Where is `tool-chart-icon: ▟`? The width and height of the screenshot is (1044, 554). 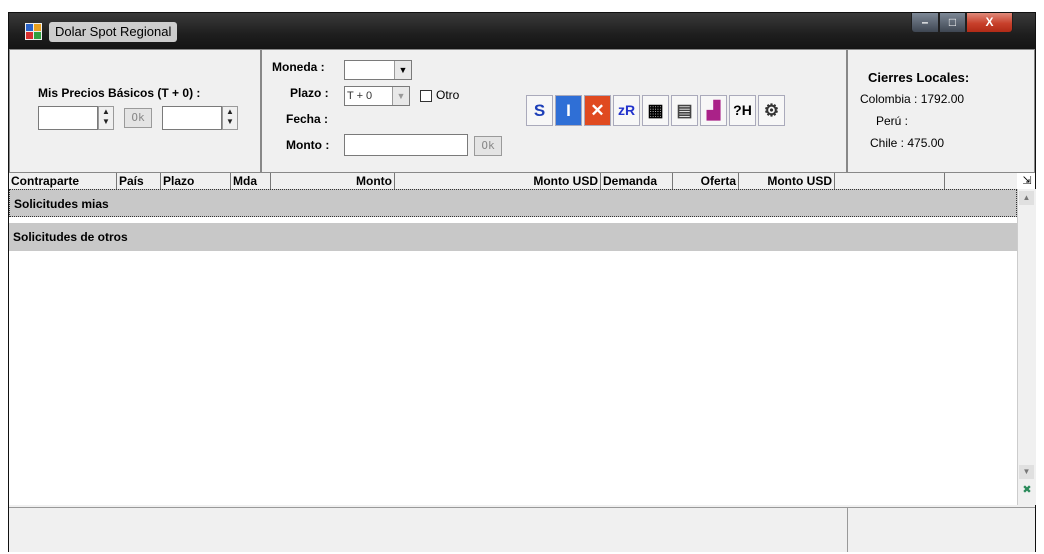 tool-chart-icon: ▟ is located at coordinates (713, 110).